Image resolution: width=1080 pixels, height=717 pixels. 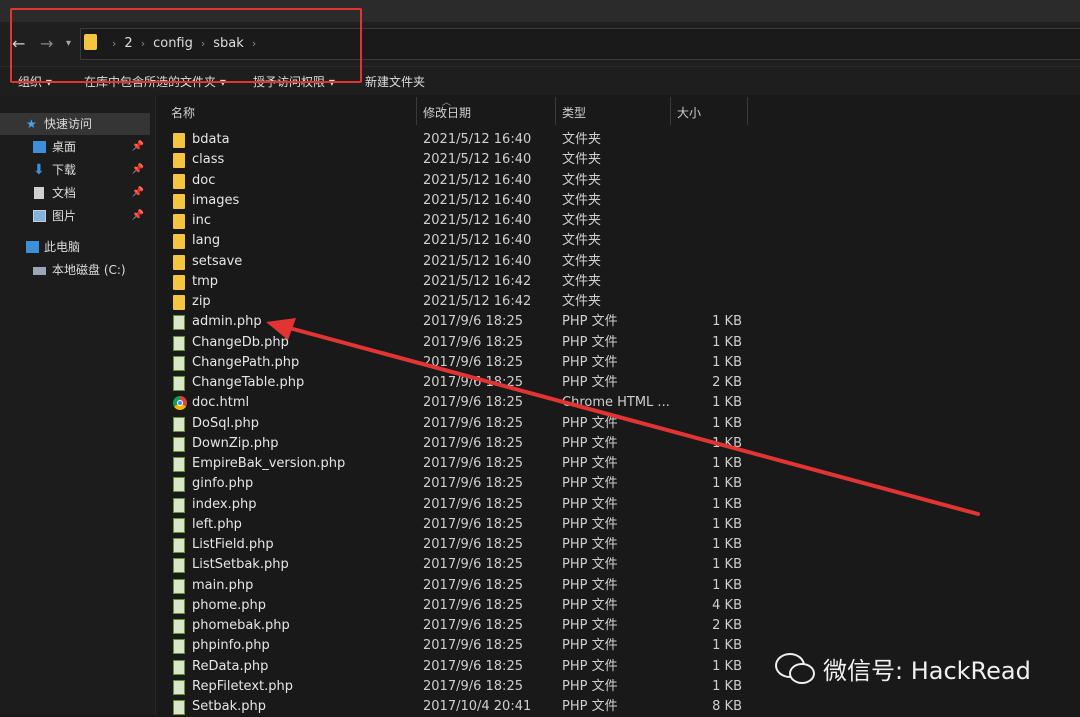 I want to click on watermark: 微信号: HackRead, so click(x=903, y=668).